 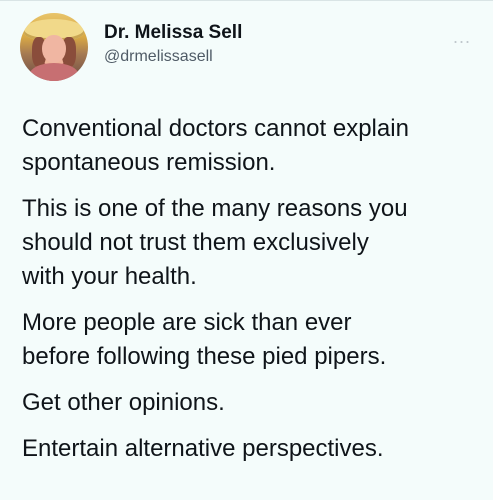 I want to click on tweet-paragraph: Entertain alternative perspectives., so click(x=203, y=448).